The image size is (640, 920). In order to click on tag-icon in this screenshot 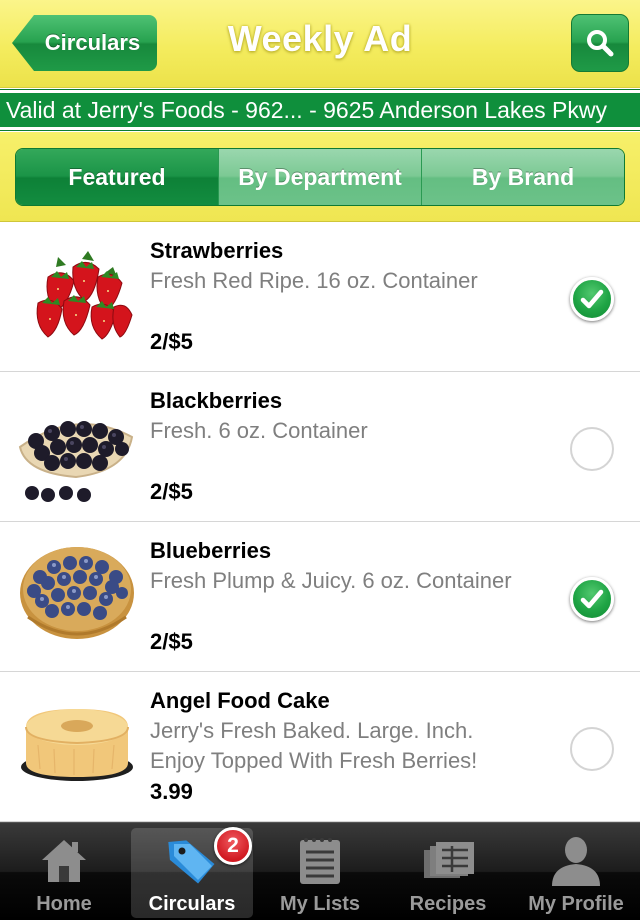, I will do `click(191, 862)`.